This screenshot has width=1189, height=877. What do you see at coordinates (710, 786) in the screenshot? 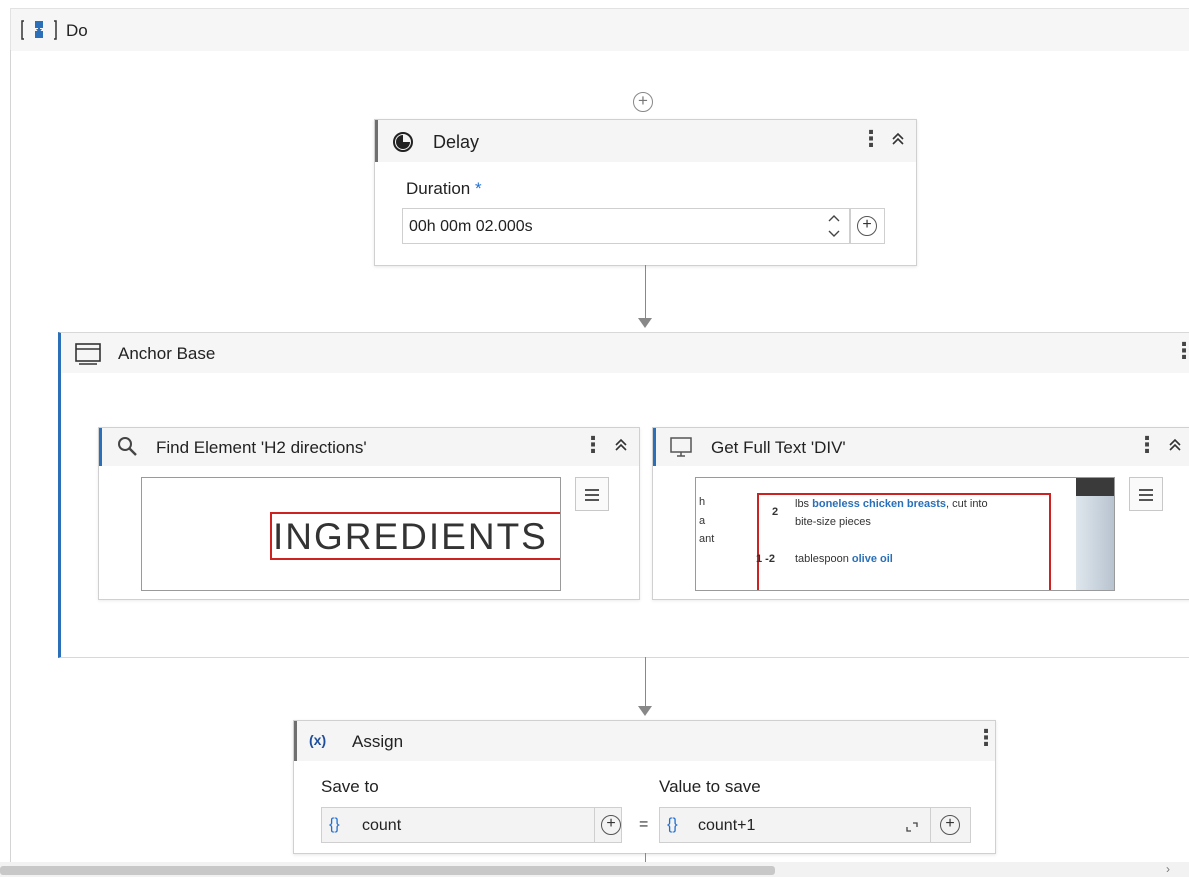
I see `value-to-save-label: Value to save` at bounding box center [710, 786].